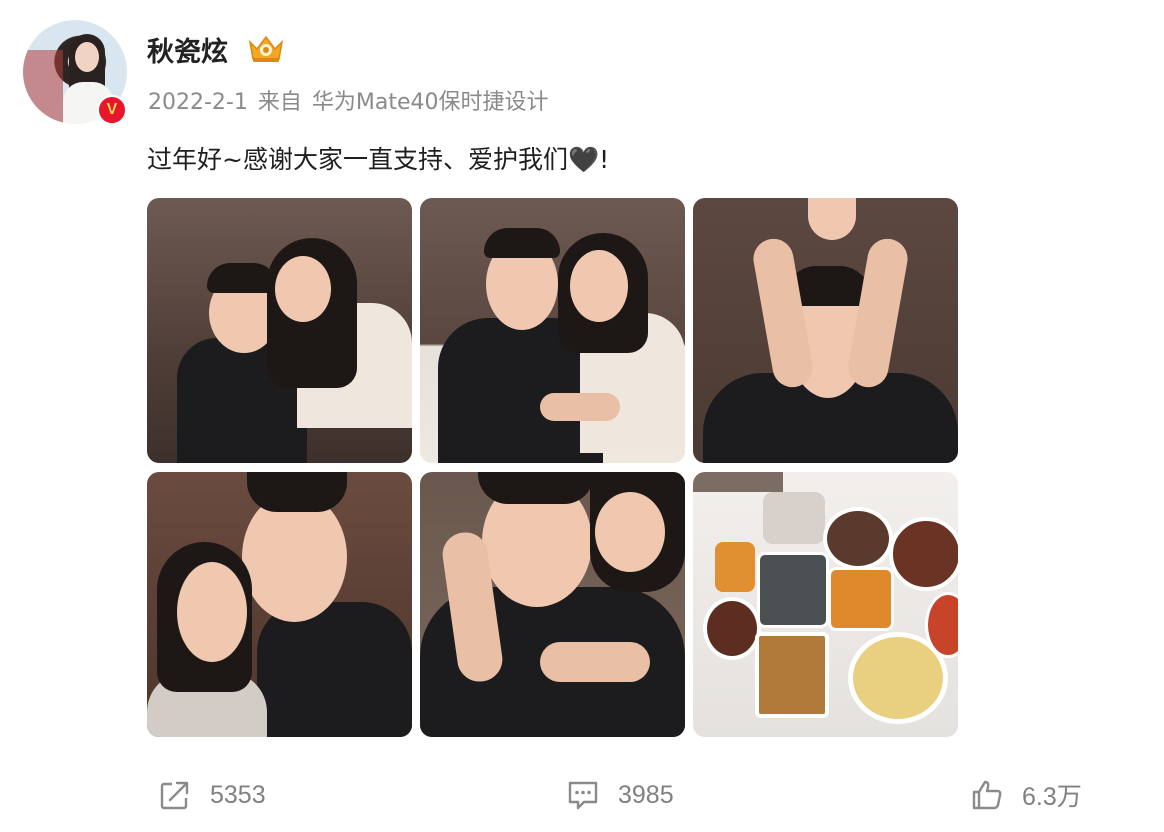  What do you see at coordinates (987, 795) in the screenshot?
I see `thumbs-up-icon` at bounding box center [987, 795].